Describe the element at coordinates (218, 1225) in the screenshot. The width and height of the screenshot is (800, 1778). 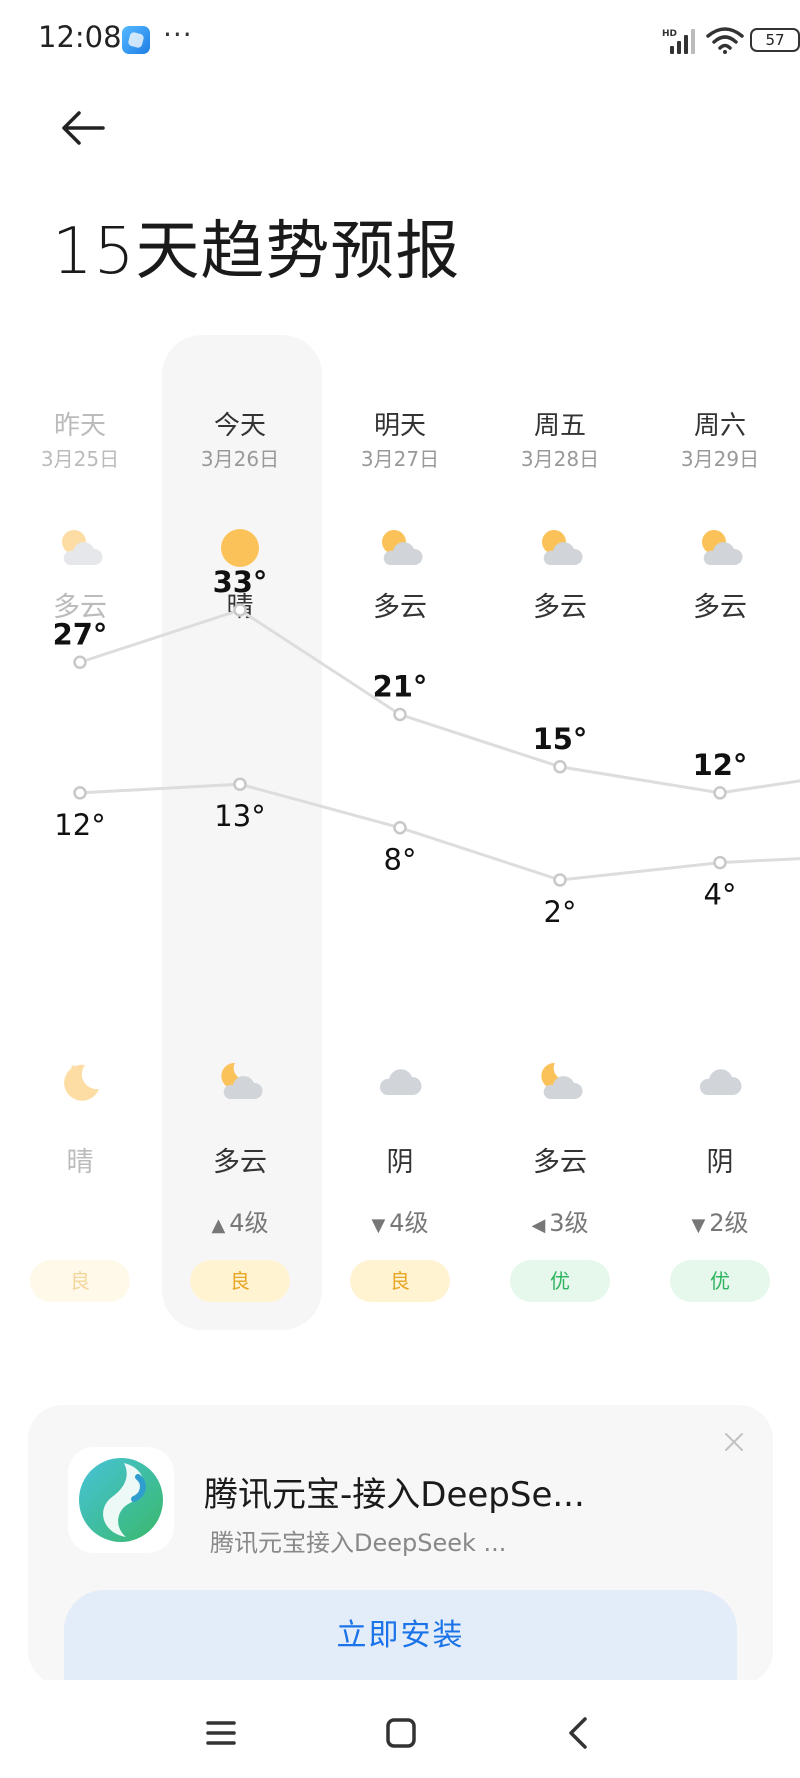
I see `wind-direction-icon: ▲` at that location.